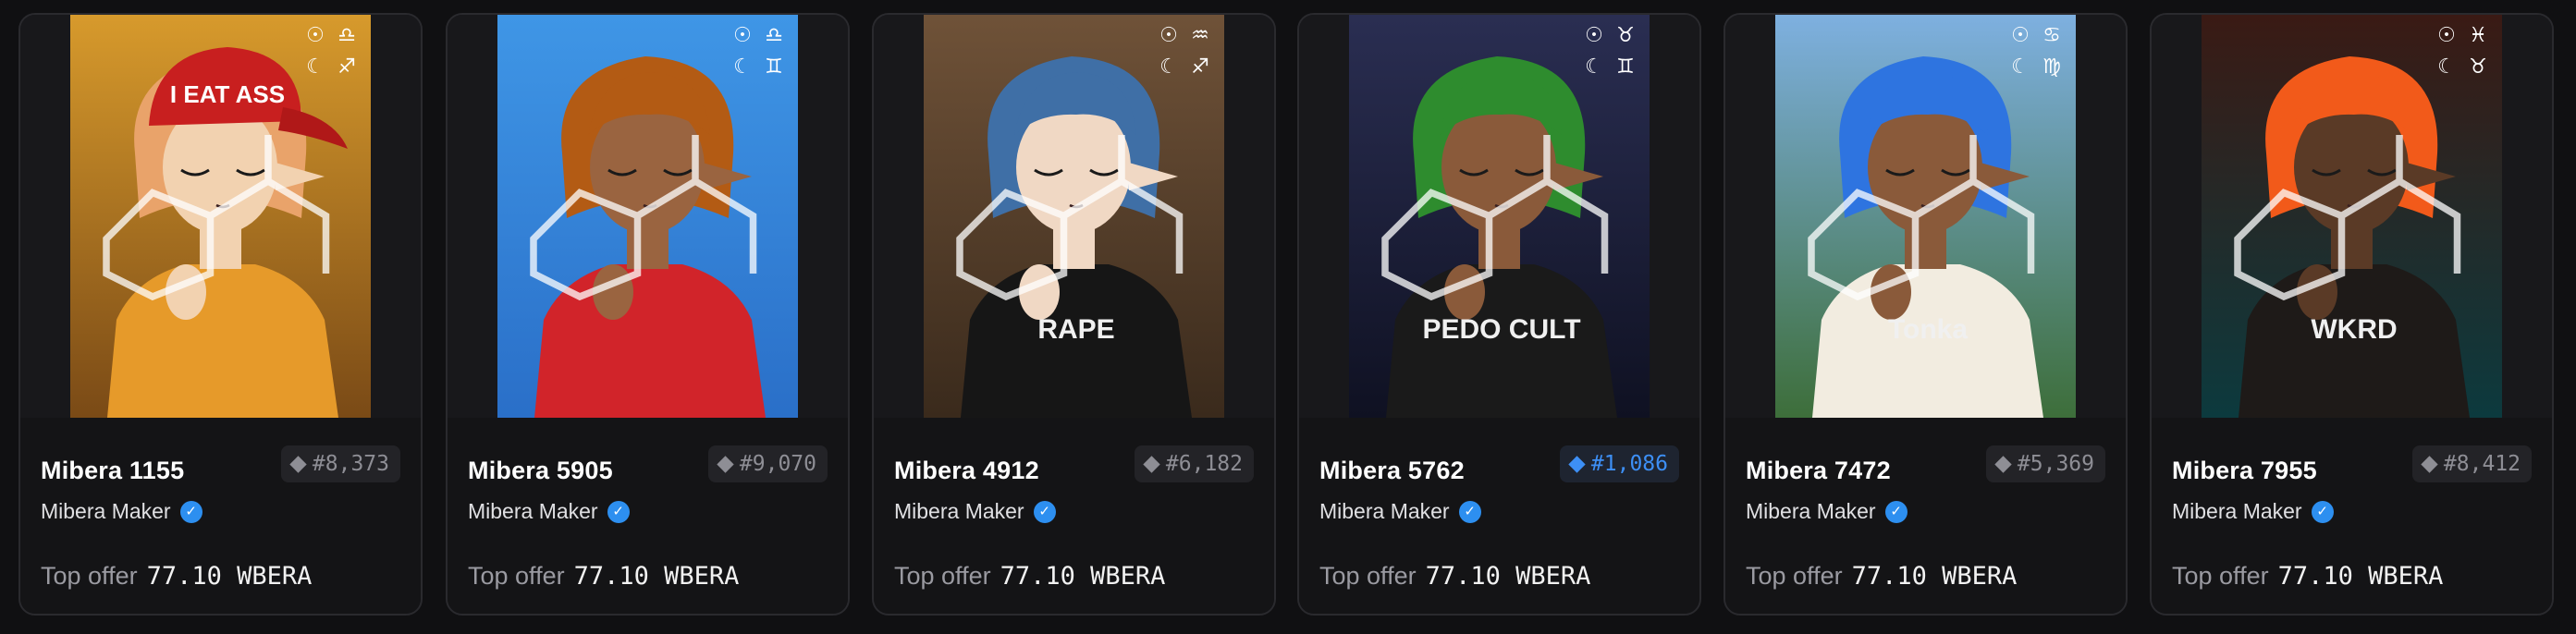 Image resolution: width=2576 pixels, height=634 pixels. I want to click on nft-artwork: WKRD ☉ ♓ ☾ ♉, so click(2352, 216).